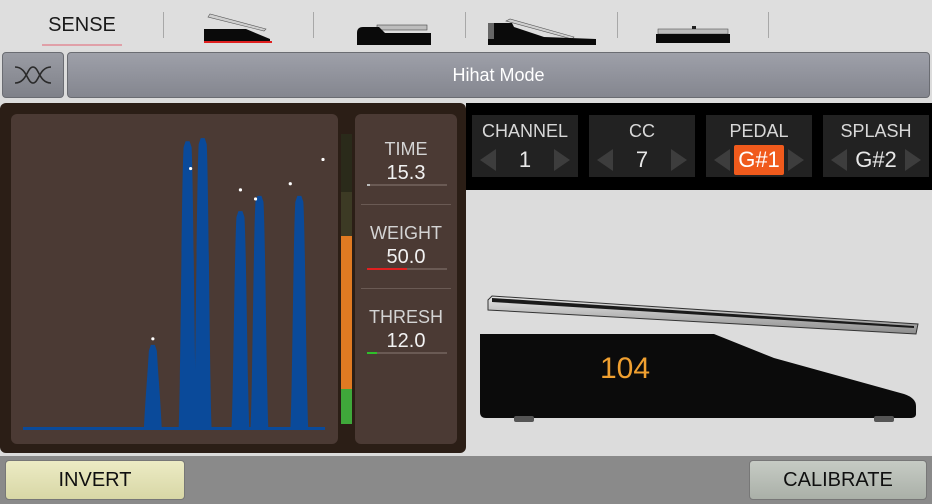  I want to click on midi-splash: SPLASH G#2, so click(876, 146).